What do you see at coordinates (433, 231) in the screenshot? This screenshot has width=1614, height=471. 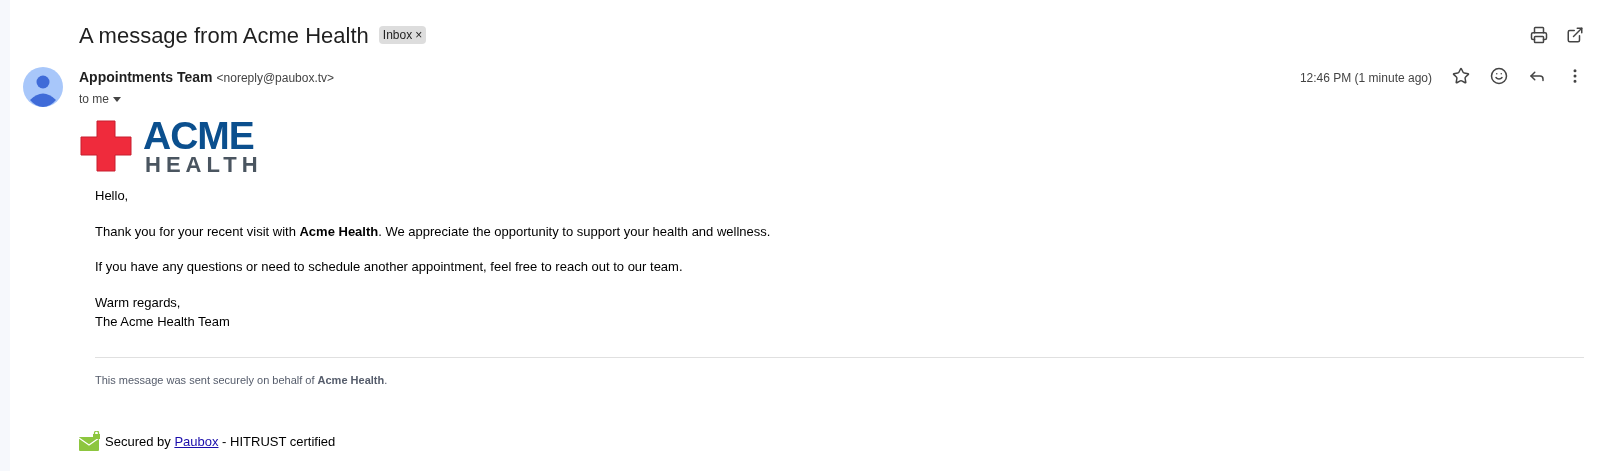 I see `body-paragraph: Thank you for your recent visit with Acme Health. We appreciate the opportunity to support your health and wellness.` at bounding box center [433, 231].